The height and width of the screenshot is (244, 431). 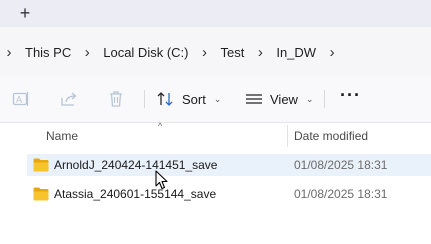 I want to click on more-options-button: ···, so click(x=351, y=97).